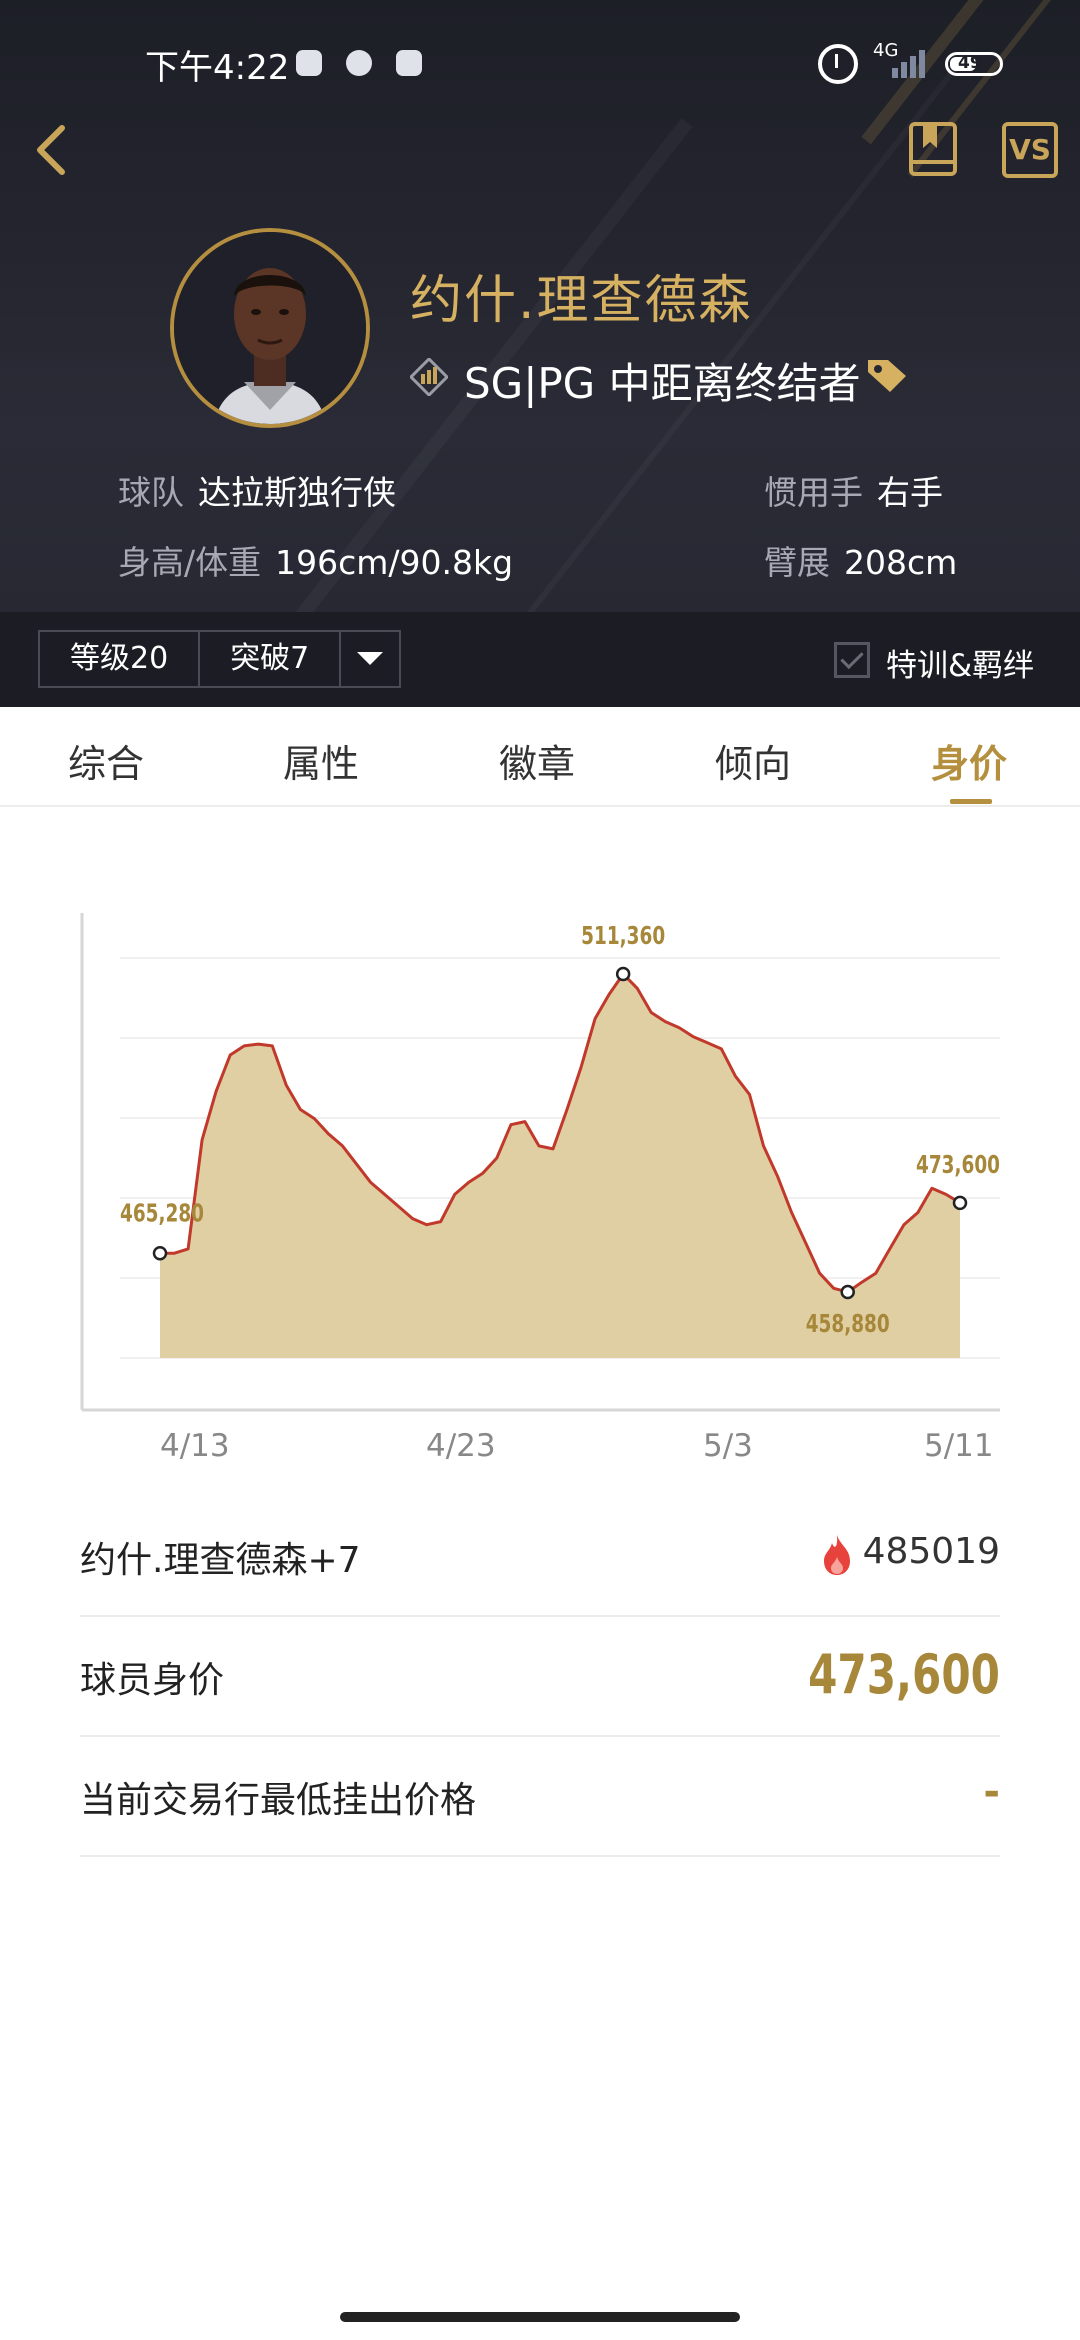 This screenshot has width=1080, height=2340. Describe the element at coordinates (394, 562) in the screenshot. I see `body-value: 196cm/90.8kg` at that location.